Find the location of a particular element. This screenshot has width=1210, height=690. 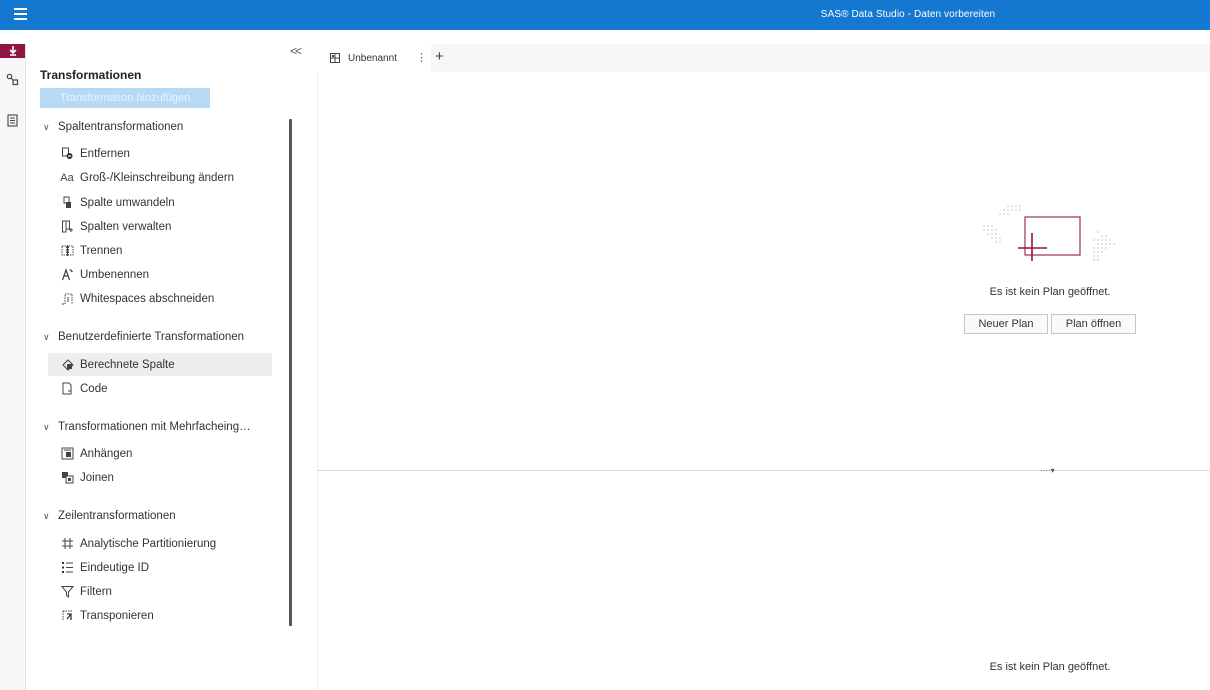

app-title: SAS® Data Studio - Daten vorbereiten is located at coordinates (908, 14).